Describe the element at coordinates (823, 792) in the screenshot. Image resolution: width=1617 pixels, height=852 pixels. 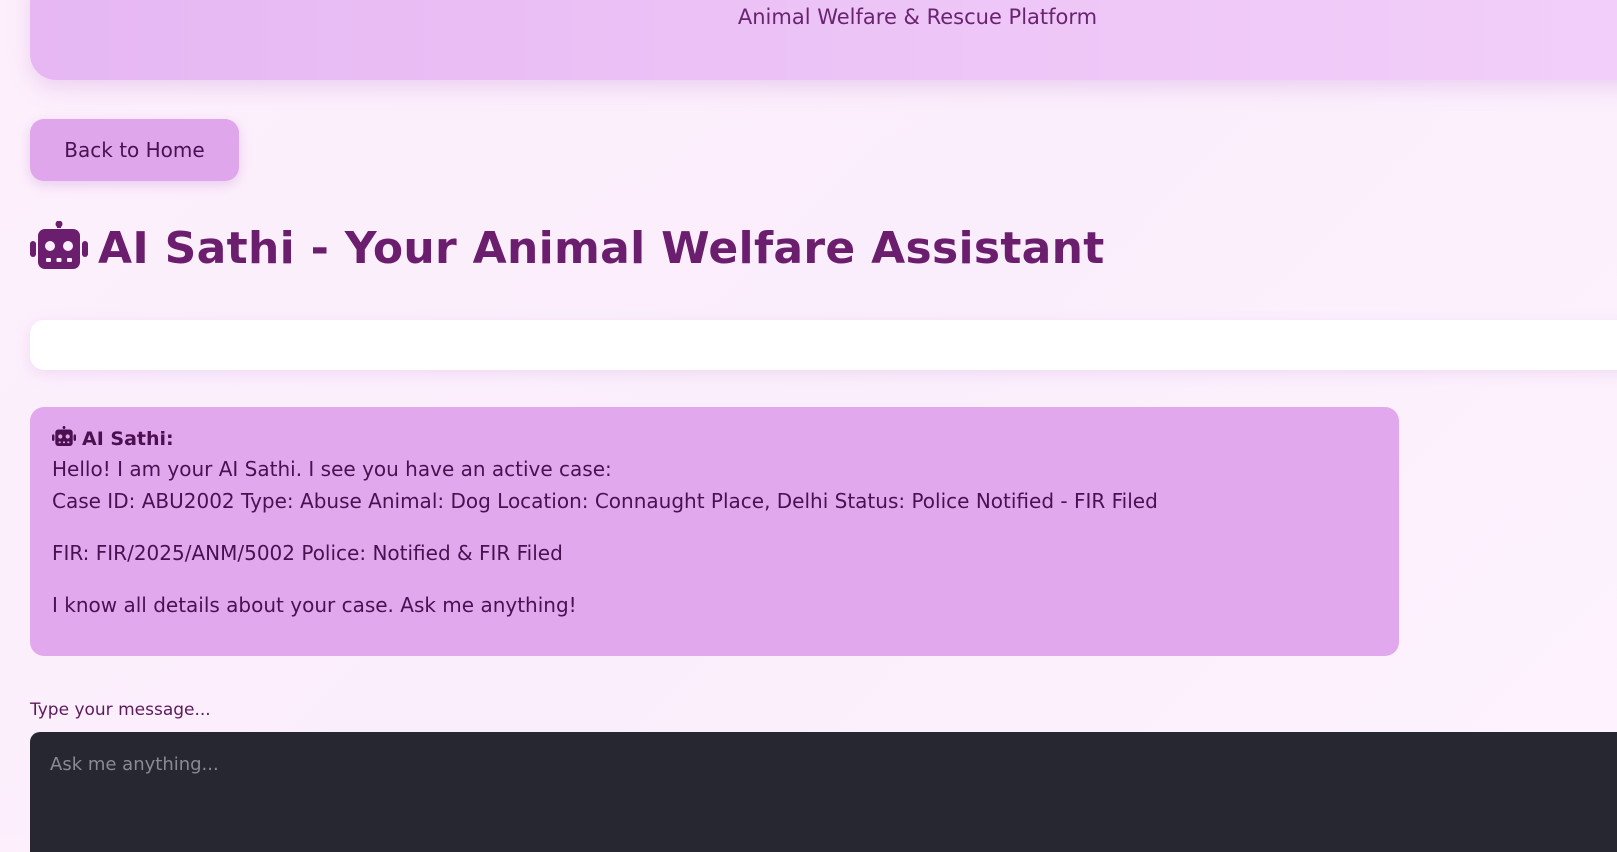
I see `message-input` at that location.